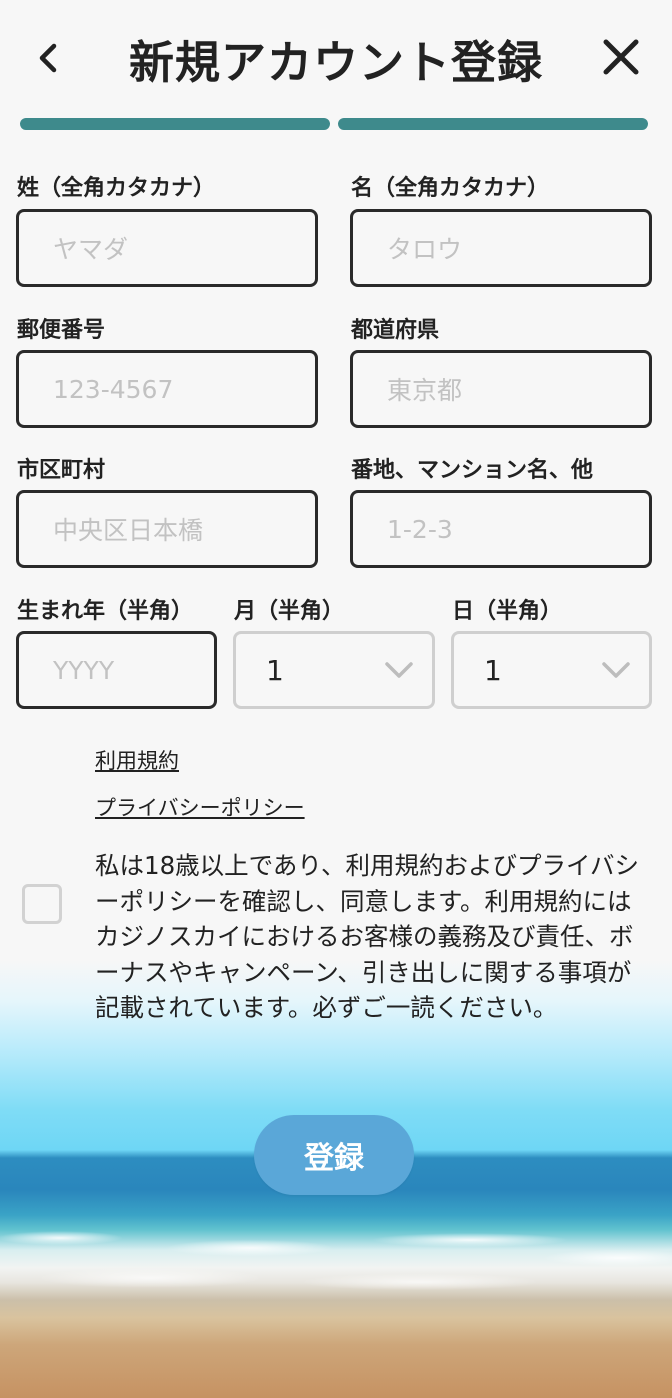 Image resolution: width=672 pixels, height=1398 pixels. I want to click on privacy-policy-link: プライバシーポリシー, so click(200, 807).